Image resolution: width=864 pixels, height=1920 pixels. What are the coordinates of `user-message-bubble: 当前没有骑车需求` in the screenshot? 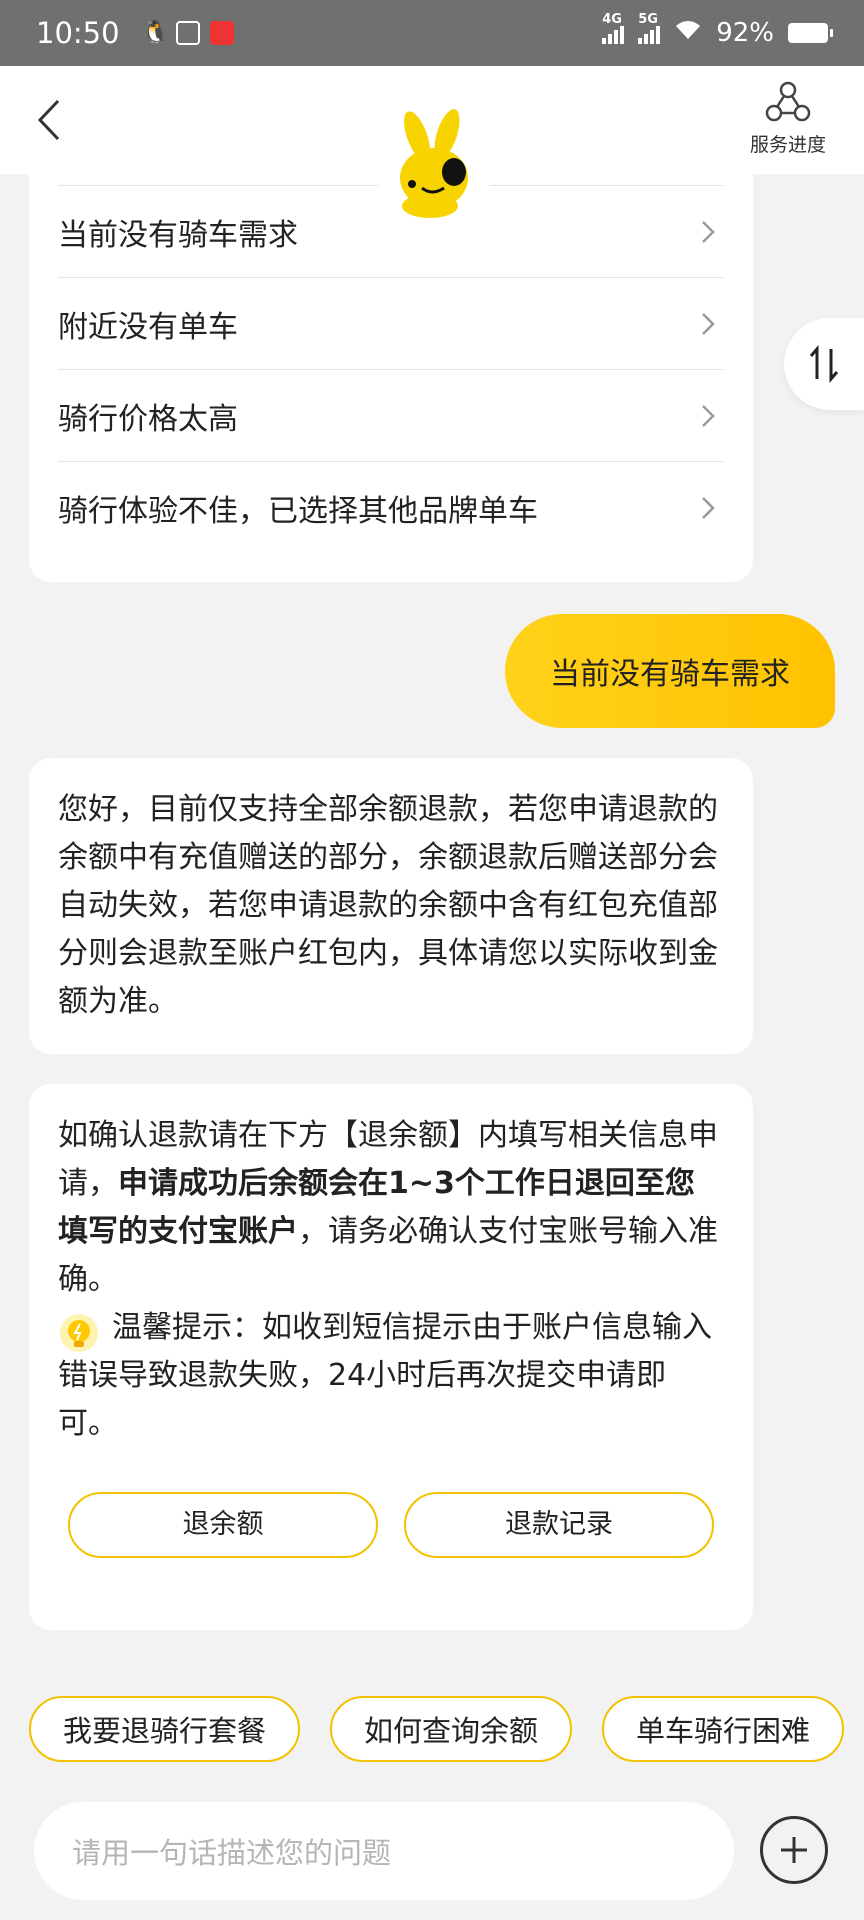 It's located at (670, 671).